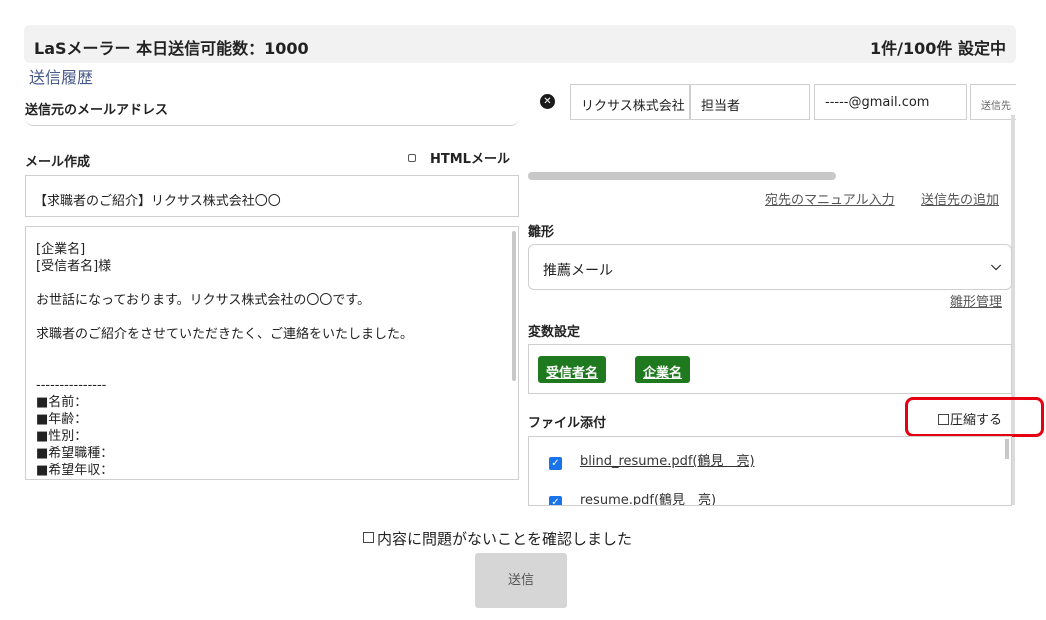  I want to click on add-recipient-link: 送信先の追加, so click(960, 198).